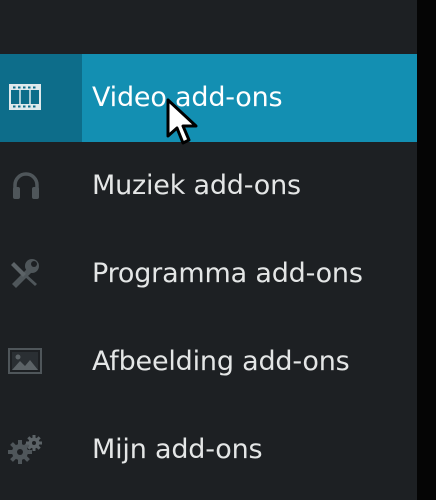 This screenshot has width=436, height=500. Describe the element at coordinates (25, 97) in the screenshot. I see `film-icon` at that location.